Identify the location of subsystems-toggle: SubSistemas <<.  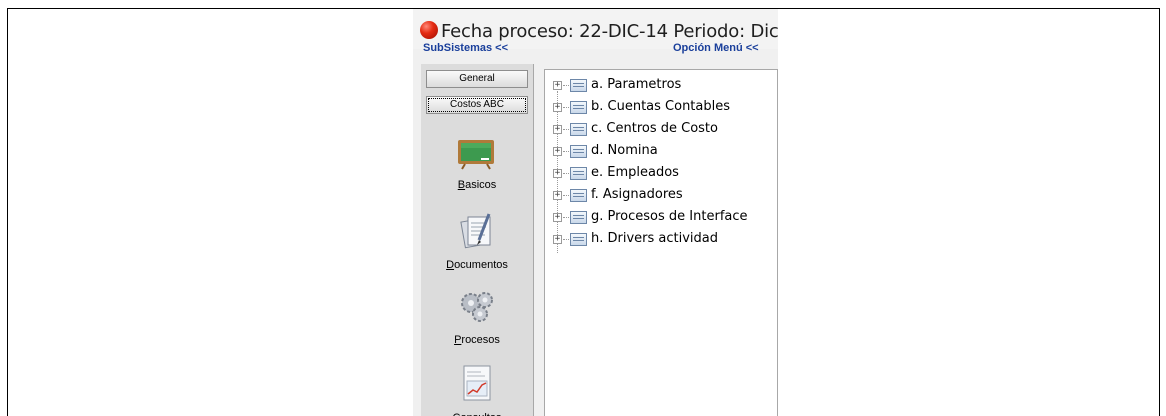
(465, 48).